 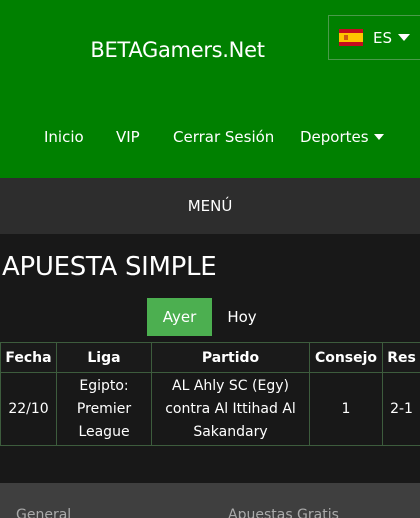 I want to click on cell-liga: Egipto: Premier League, so click(x=104, y=409).